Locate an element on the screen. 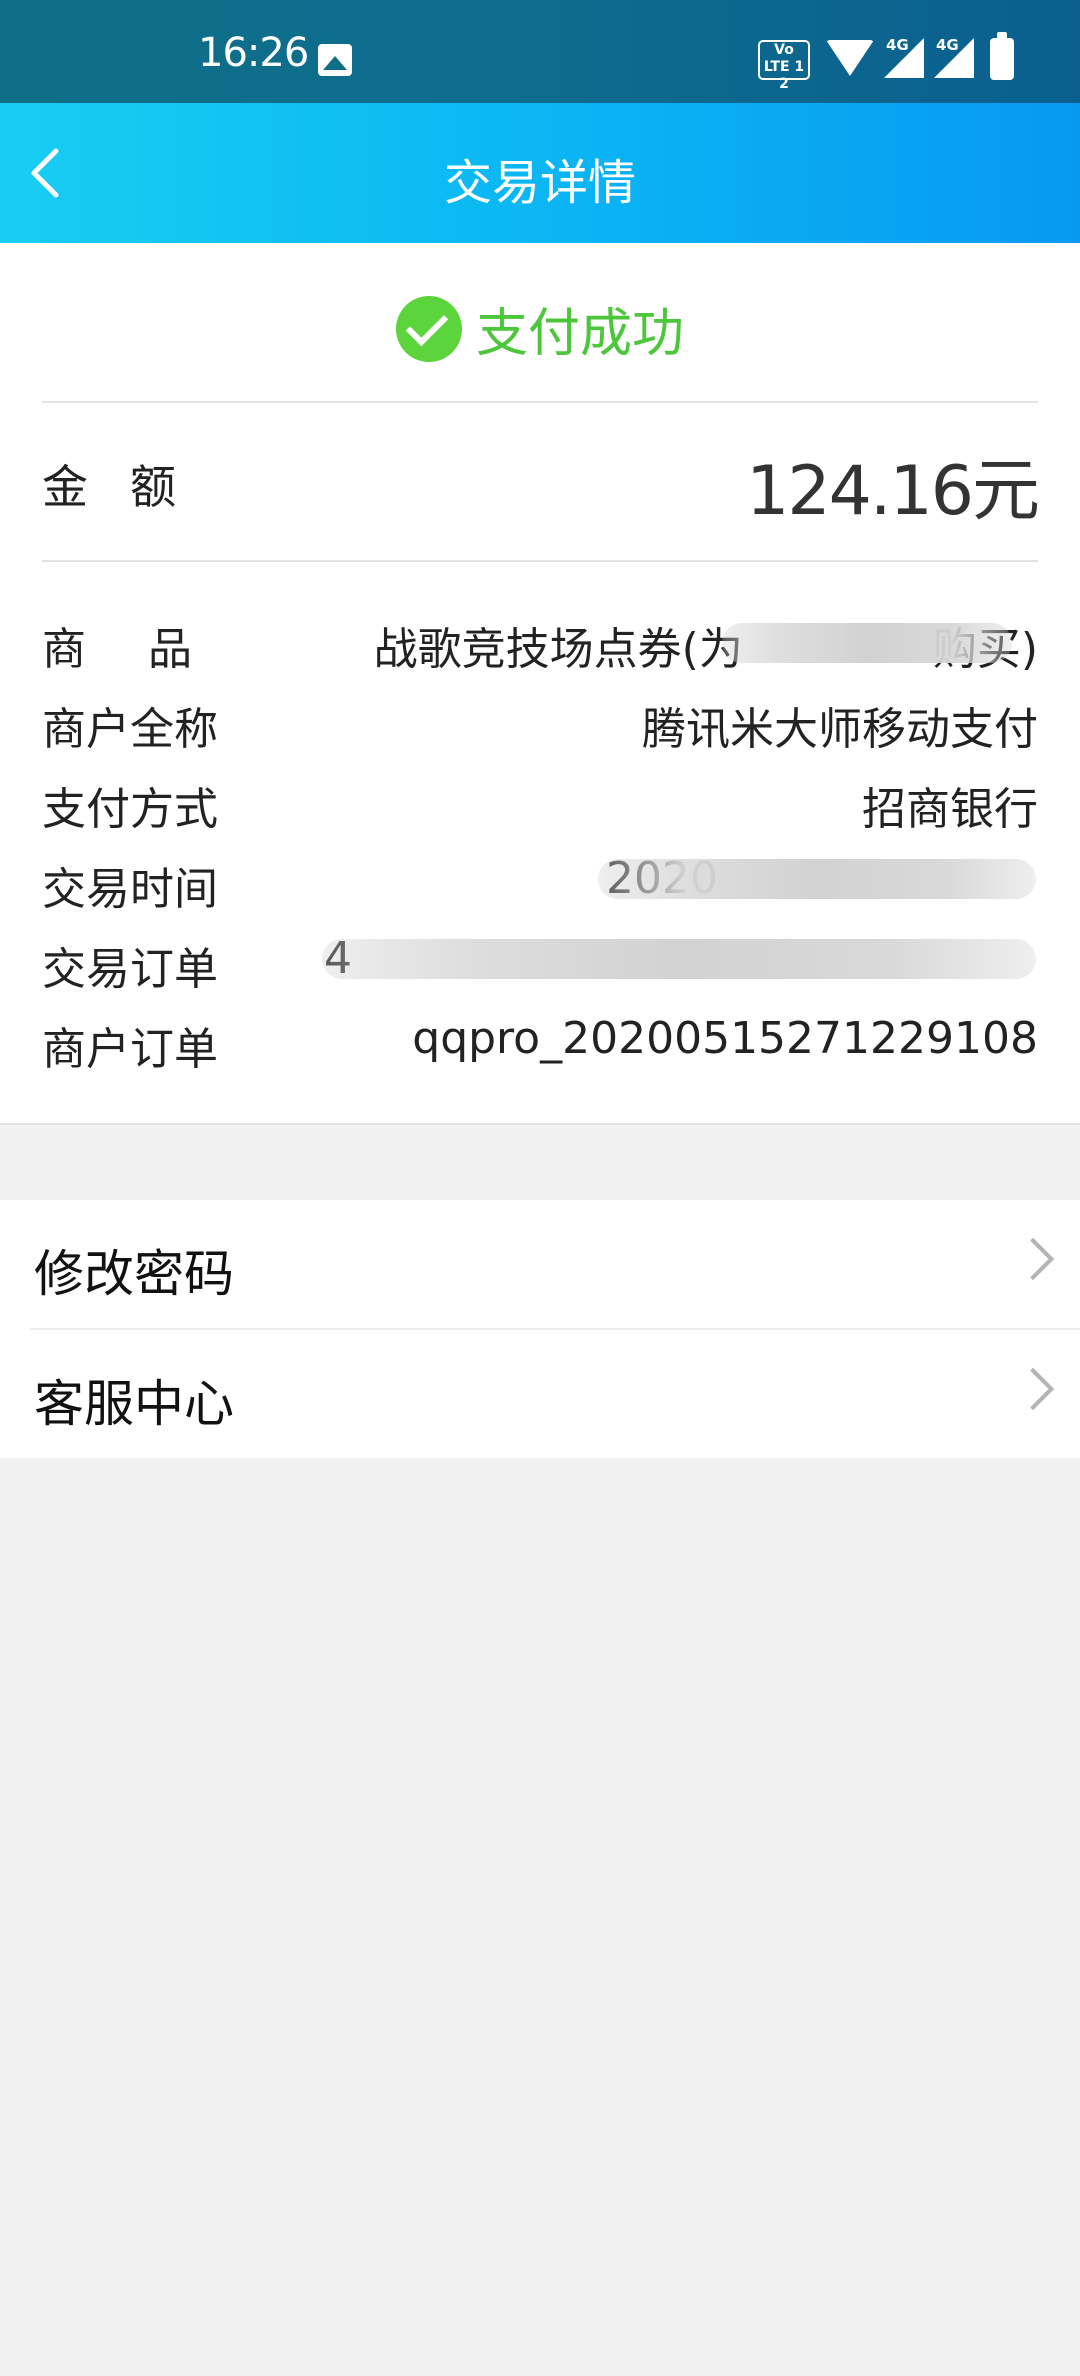 This screenshot has width=1080, height=2376. amount-value: 124.16元 is located at coordinates (893, 491).